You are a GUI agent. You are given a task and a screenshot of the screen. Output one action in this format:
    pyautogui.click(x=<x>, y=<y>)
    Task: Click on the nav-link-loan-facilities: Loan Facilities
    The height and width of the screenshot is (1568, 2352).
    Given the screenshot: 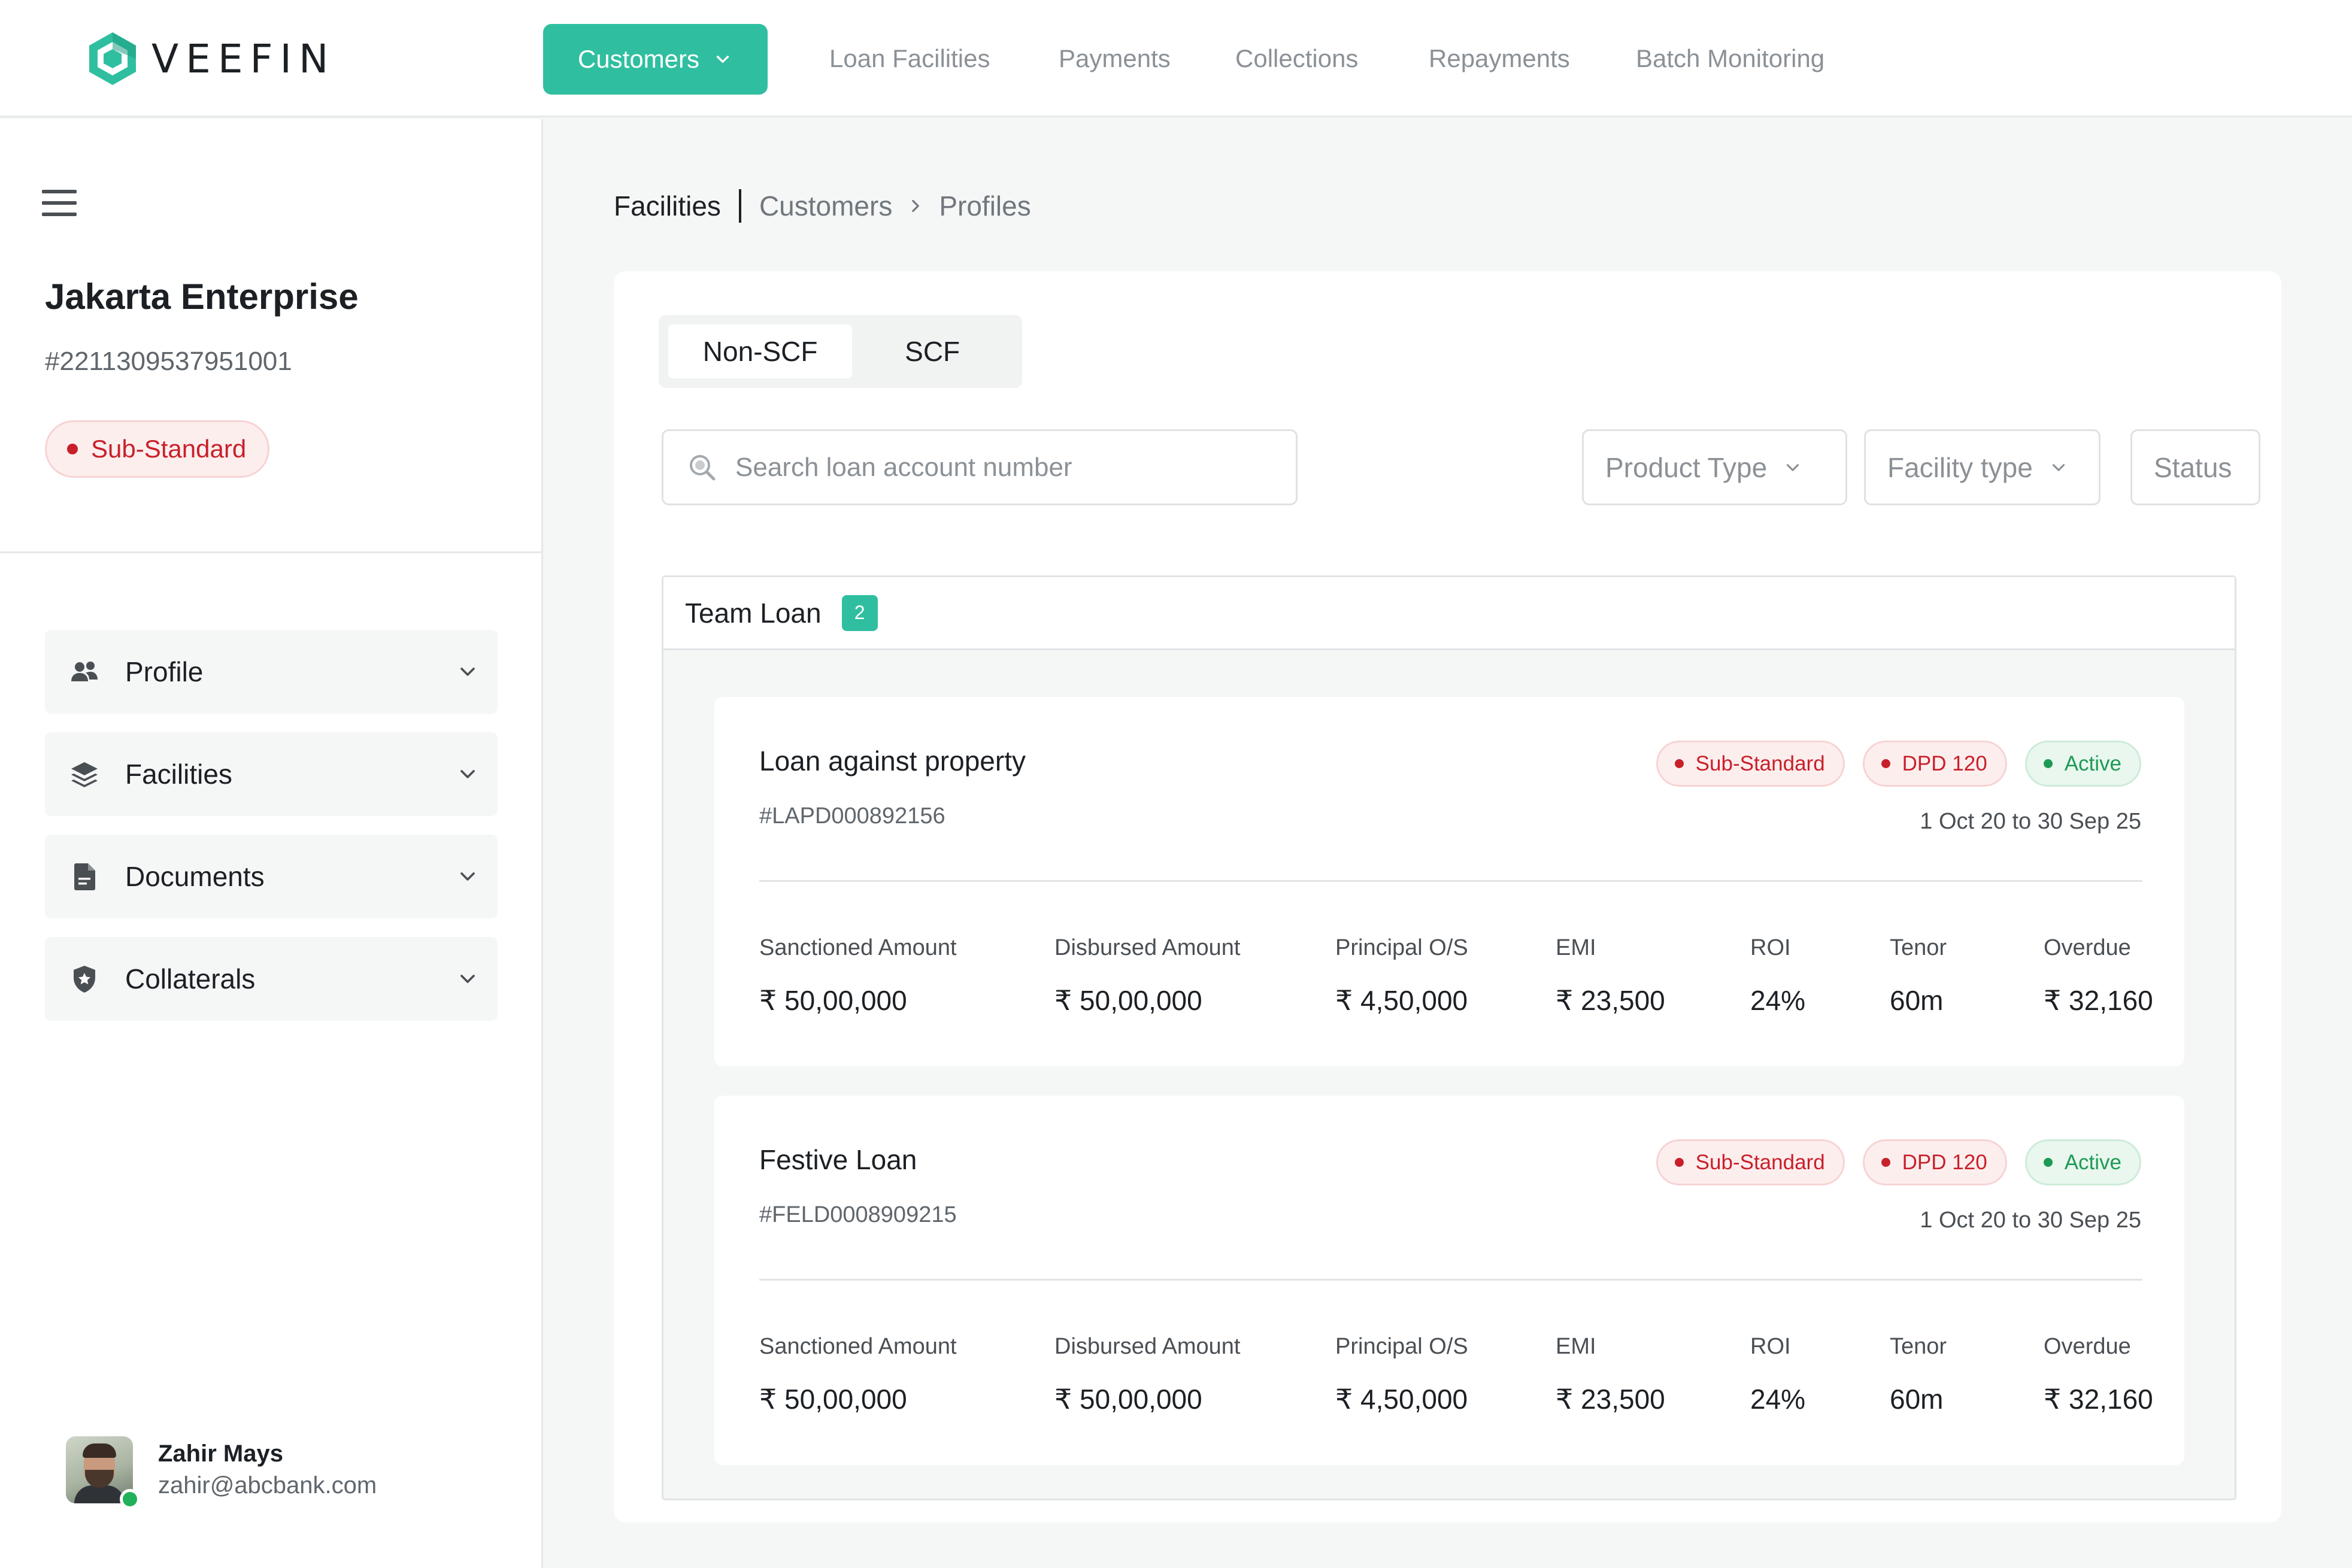 What is the action you would take?
    pyautogui.click(x=909, y=58)
    